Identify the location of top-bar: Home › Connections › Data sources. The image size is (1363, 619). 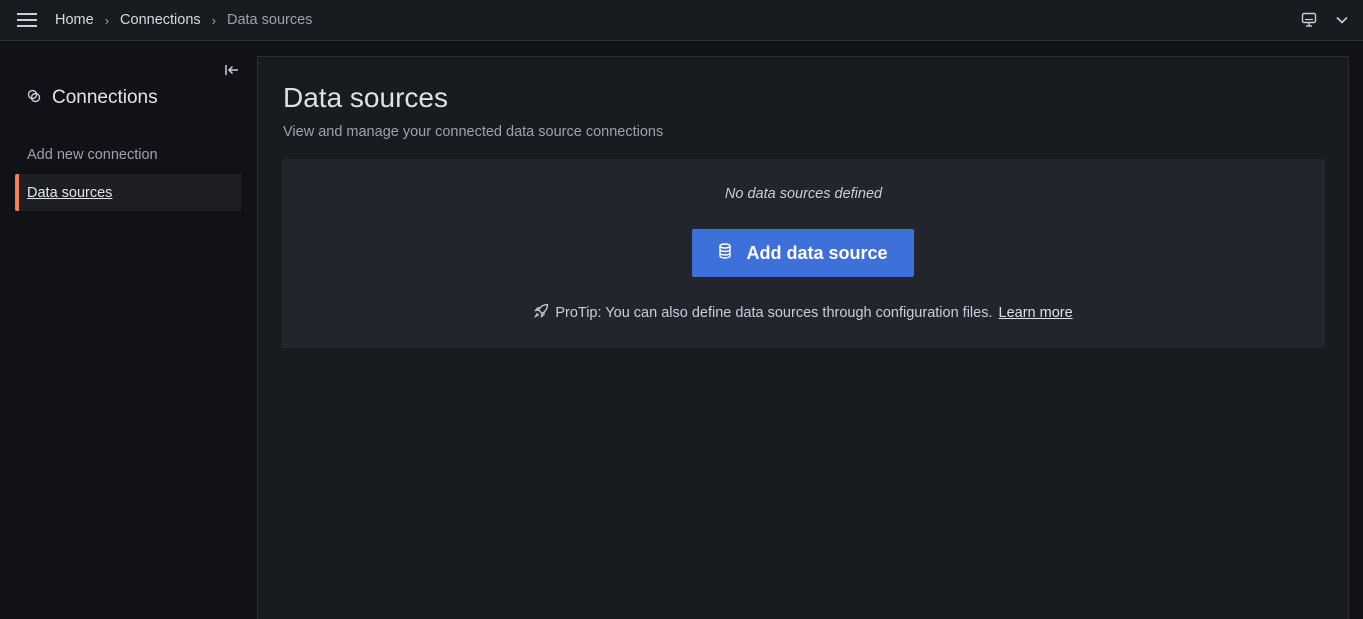
(681, 20).